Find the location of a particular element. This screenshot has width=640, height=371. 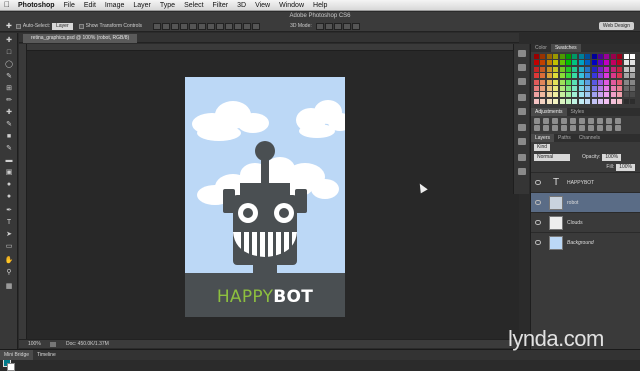

tab-color: Color is located at coordinates (541, 48).